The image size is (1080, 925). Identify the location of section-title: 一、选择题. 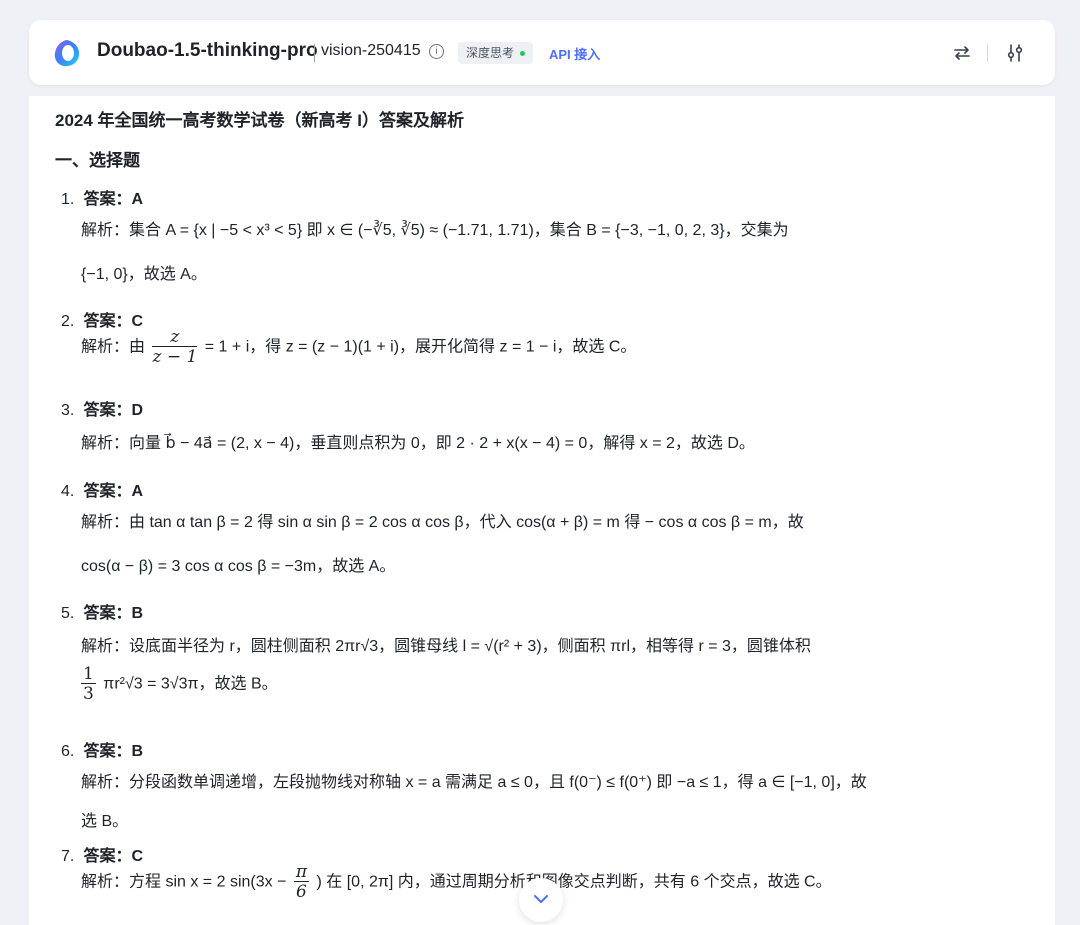
(97, 160).